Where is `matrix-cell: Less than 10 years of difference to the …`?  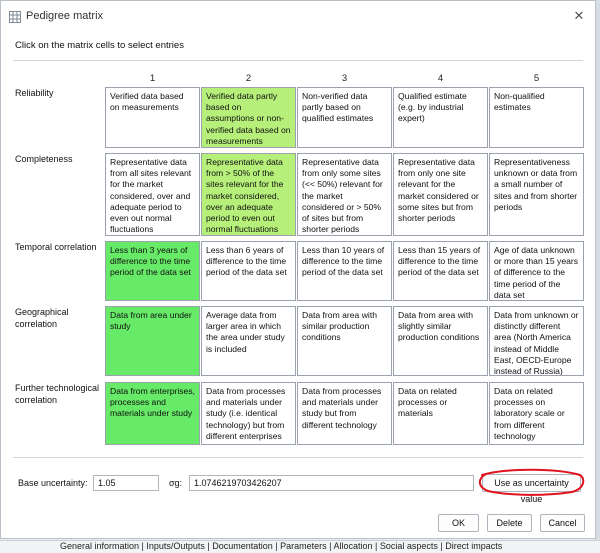 matrix-cell: Less than 10 years of difference to the … is located at coordinates (344, 271).